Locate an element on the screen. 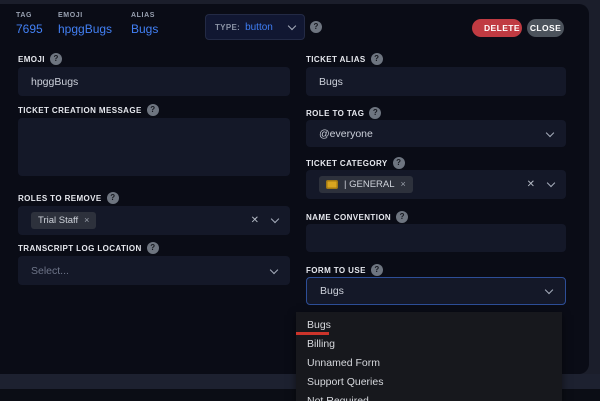 The width and height of the screenshot is (600, 401). stat-emoji: EMOJI hpggBugs is located at coordinates (85, 24).